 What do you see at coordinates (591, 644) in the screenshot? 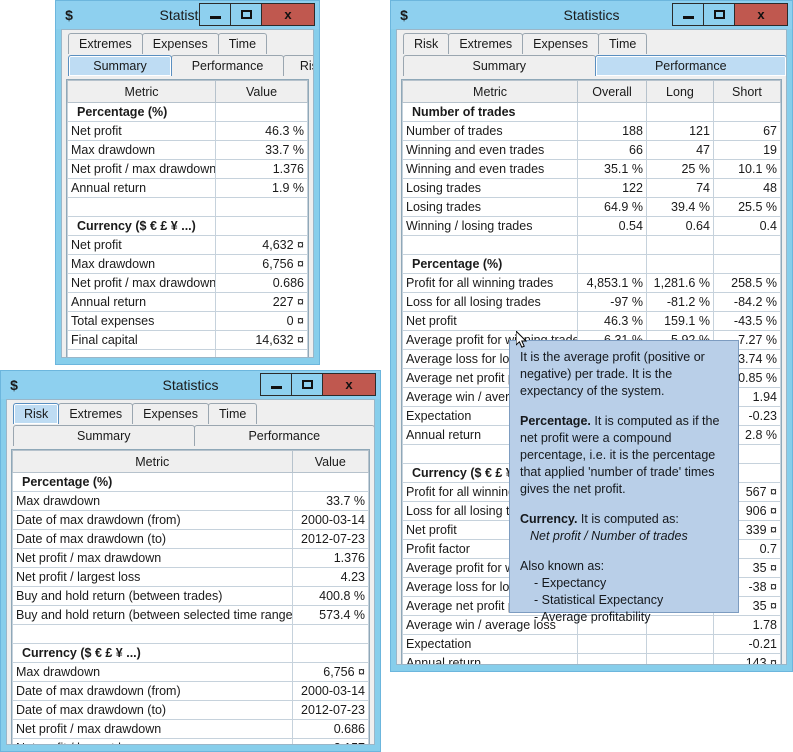
I see `table-row: Expectation -0.21` at bounding box center [591, 644].